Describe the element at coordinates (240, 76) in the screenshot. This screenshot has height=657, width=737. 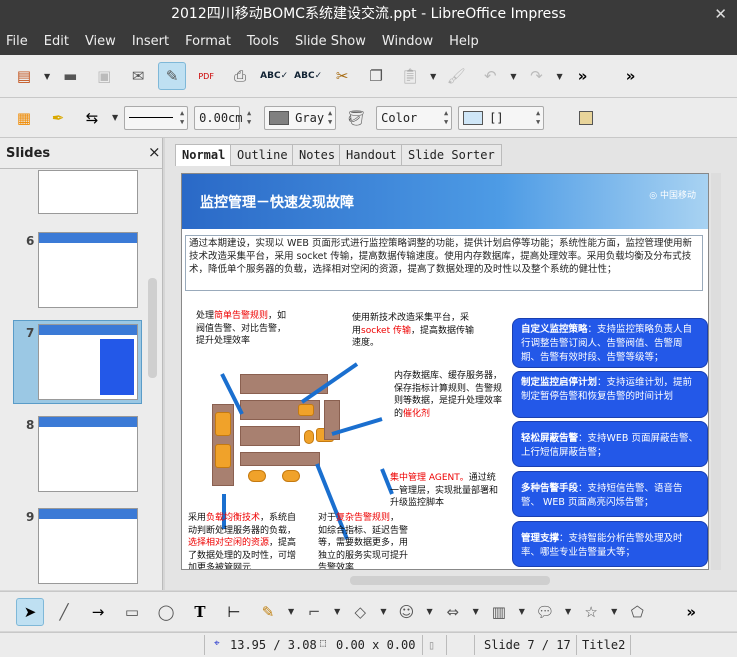
I see `print-icon: ⎙` at that location.